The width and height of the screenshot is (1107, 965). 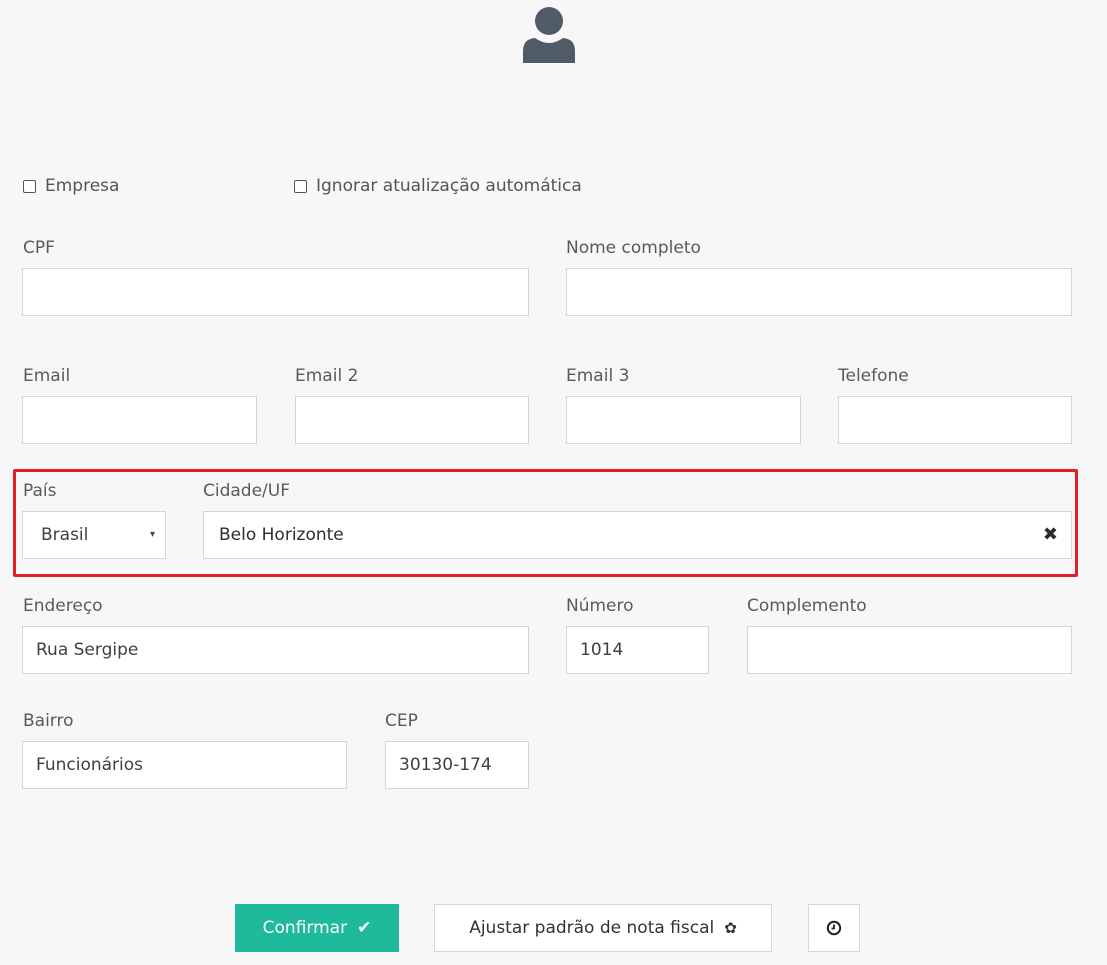 I want to click on pais-select-value: Brasil, so click(x=65, y=535).